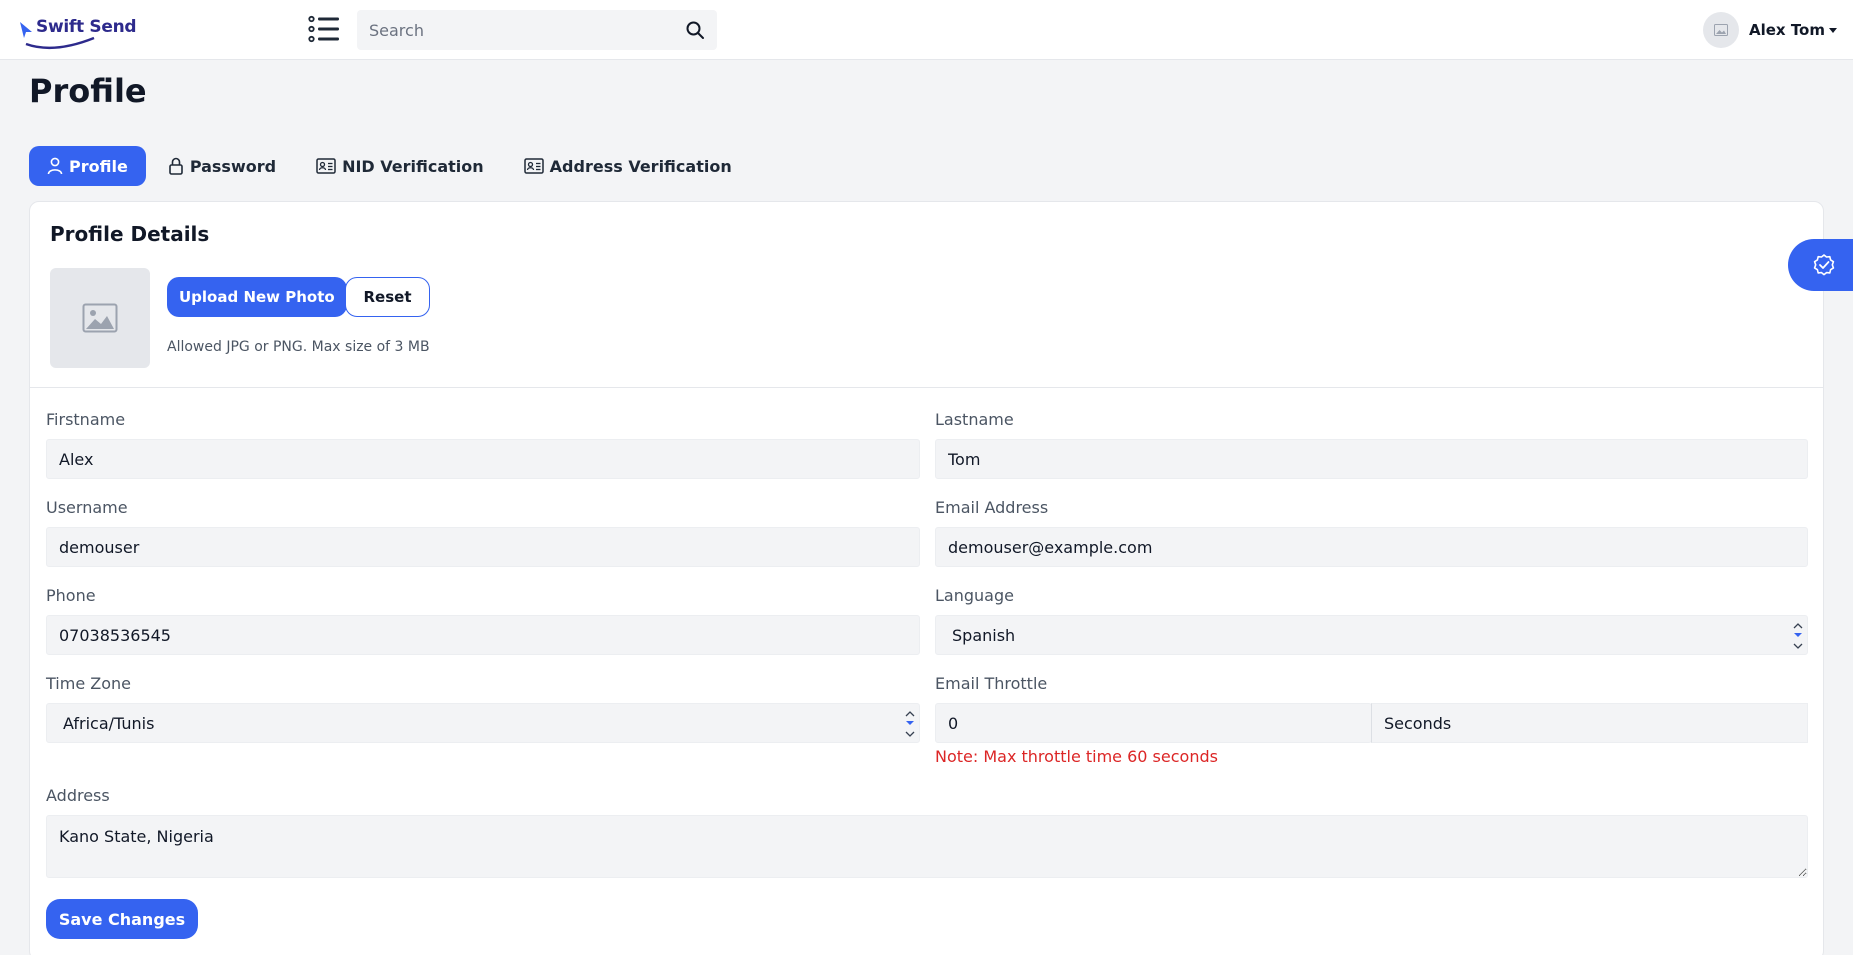  Describe the element at coordinates (1824, 265) in the screenshot. I see `badge-check-icon` at that location.